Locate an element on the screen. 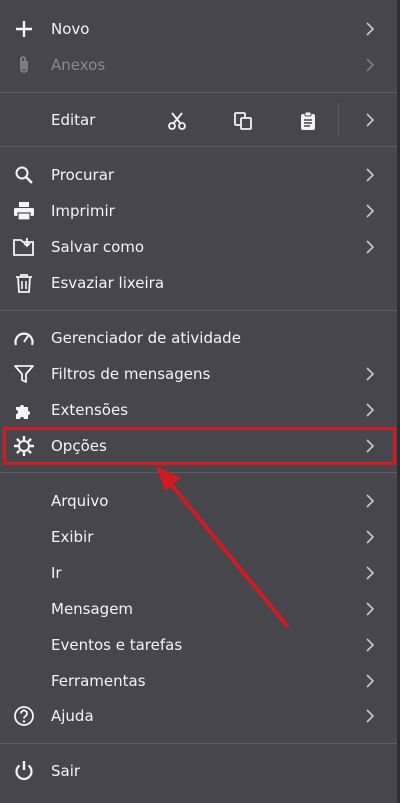  power-icon is located at coordinates (24, 771).